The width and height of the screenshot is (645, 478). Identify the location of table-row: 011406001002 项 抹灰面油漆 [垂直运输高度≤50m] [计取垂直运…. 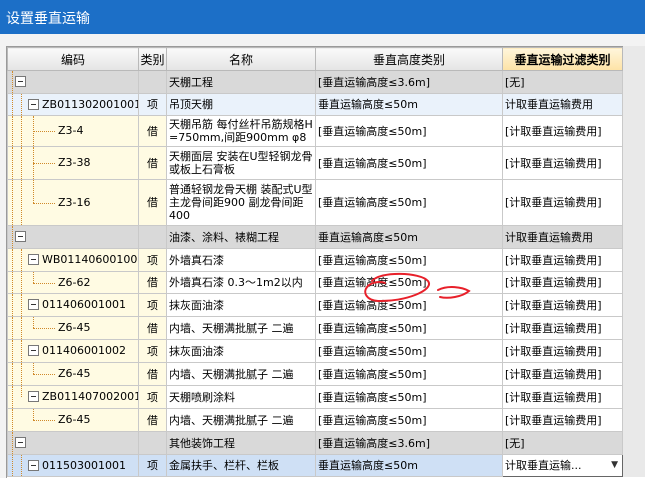
(315, 351).